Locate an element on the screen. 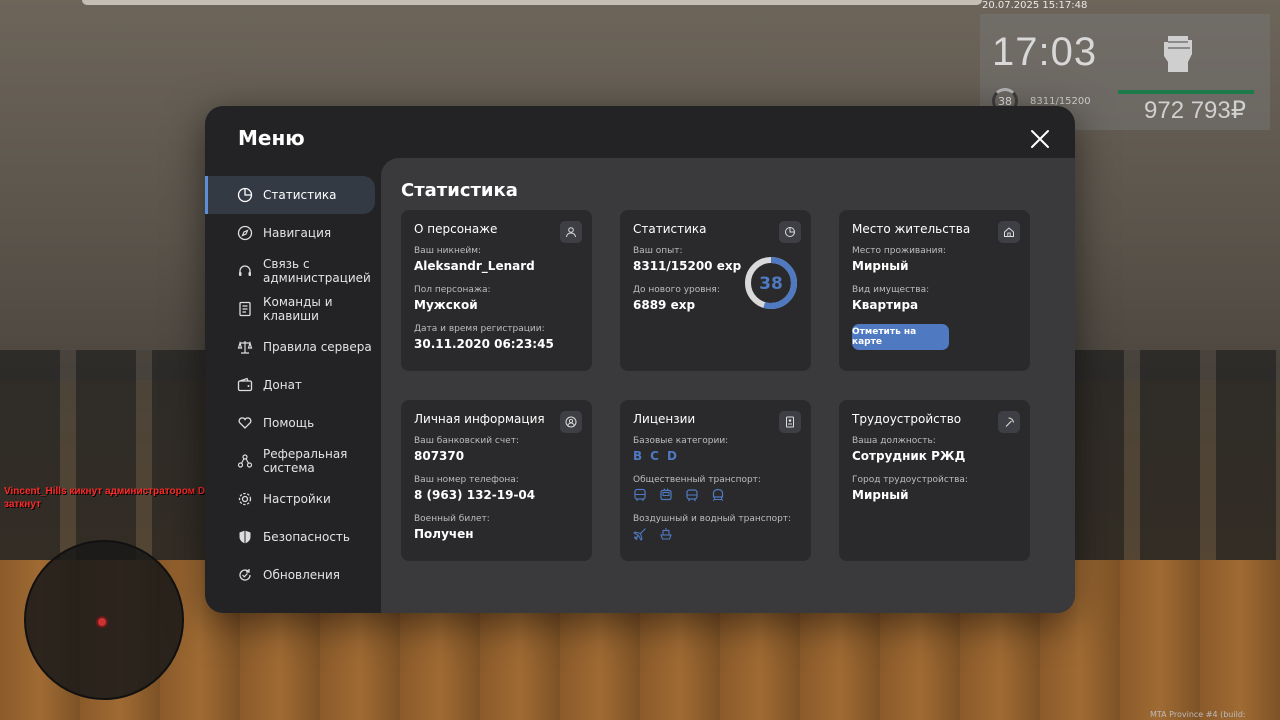 This screenshot has width=1280, height=720. tram-icon is located at coordinates (692, 495).